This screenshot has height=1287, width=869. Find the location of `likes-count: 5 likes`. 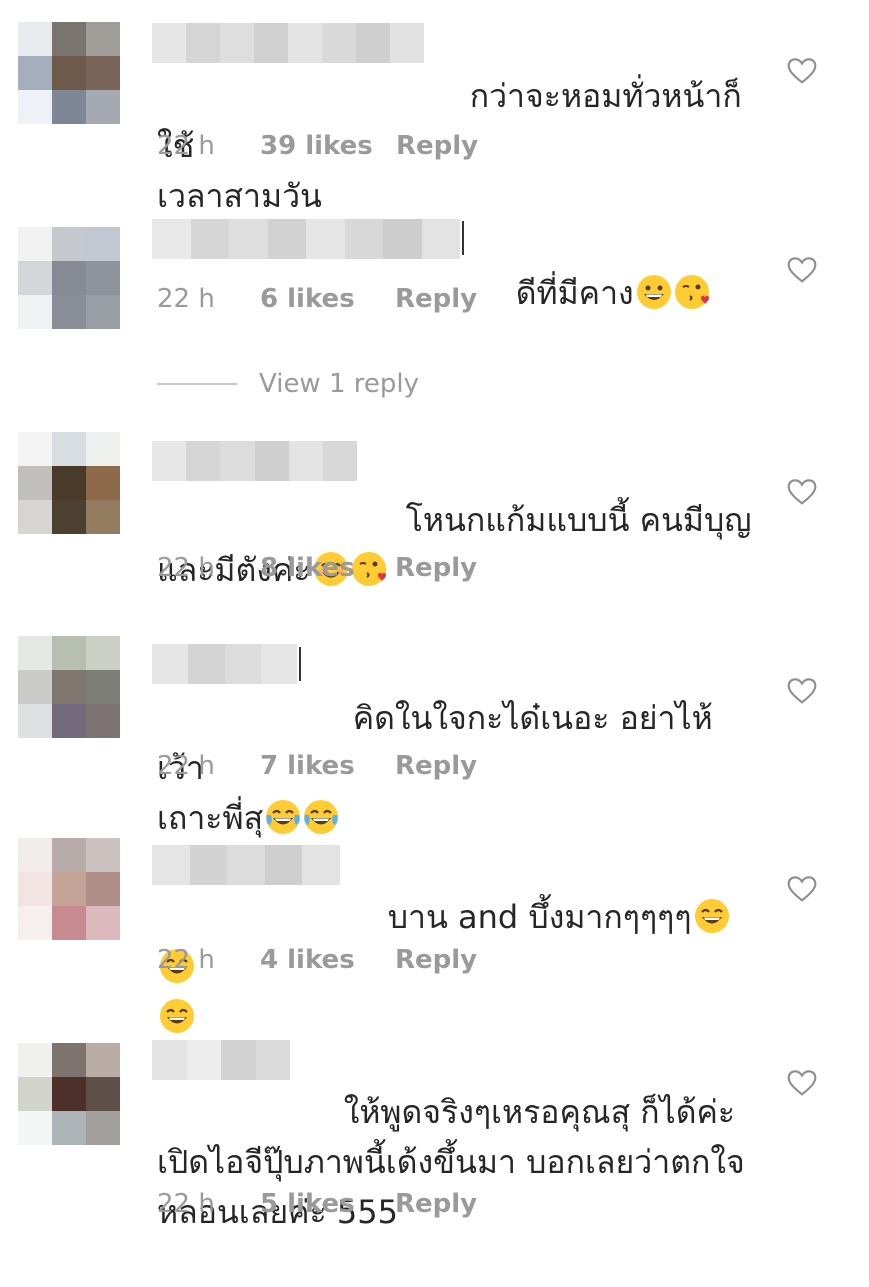

likes-count: 5 likes is located at coordinates (327, 1204).